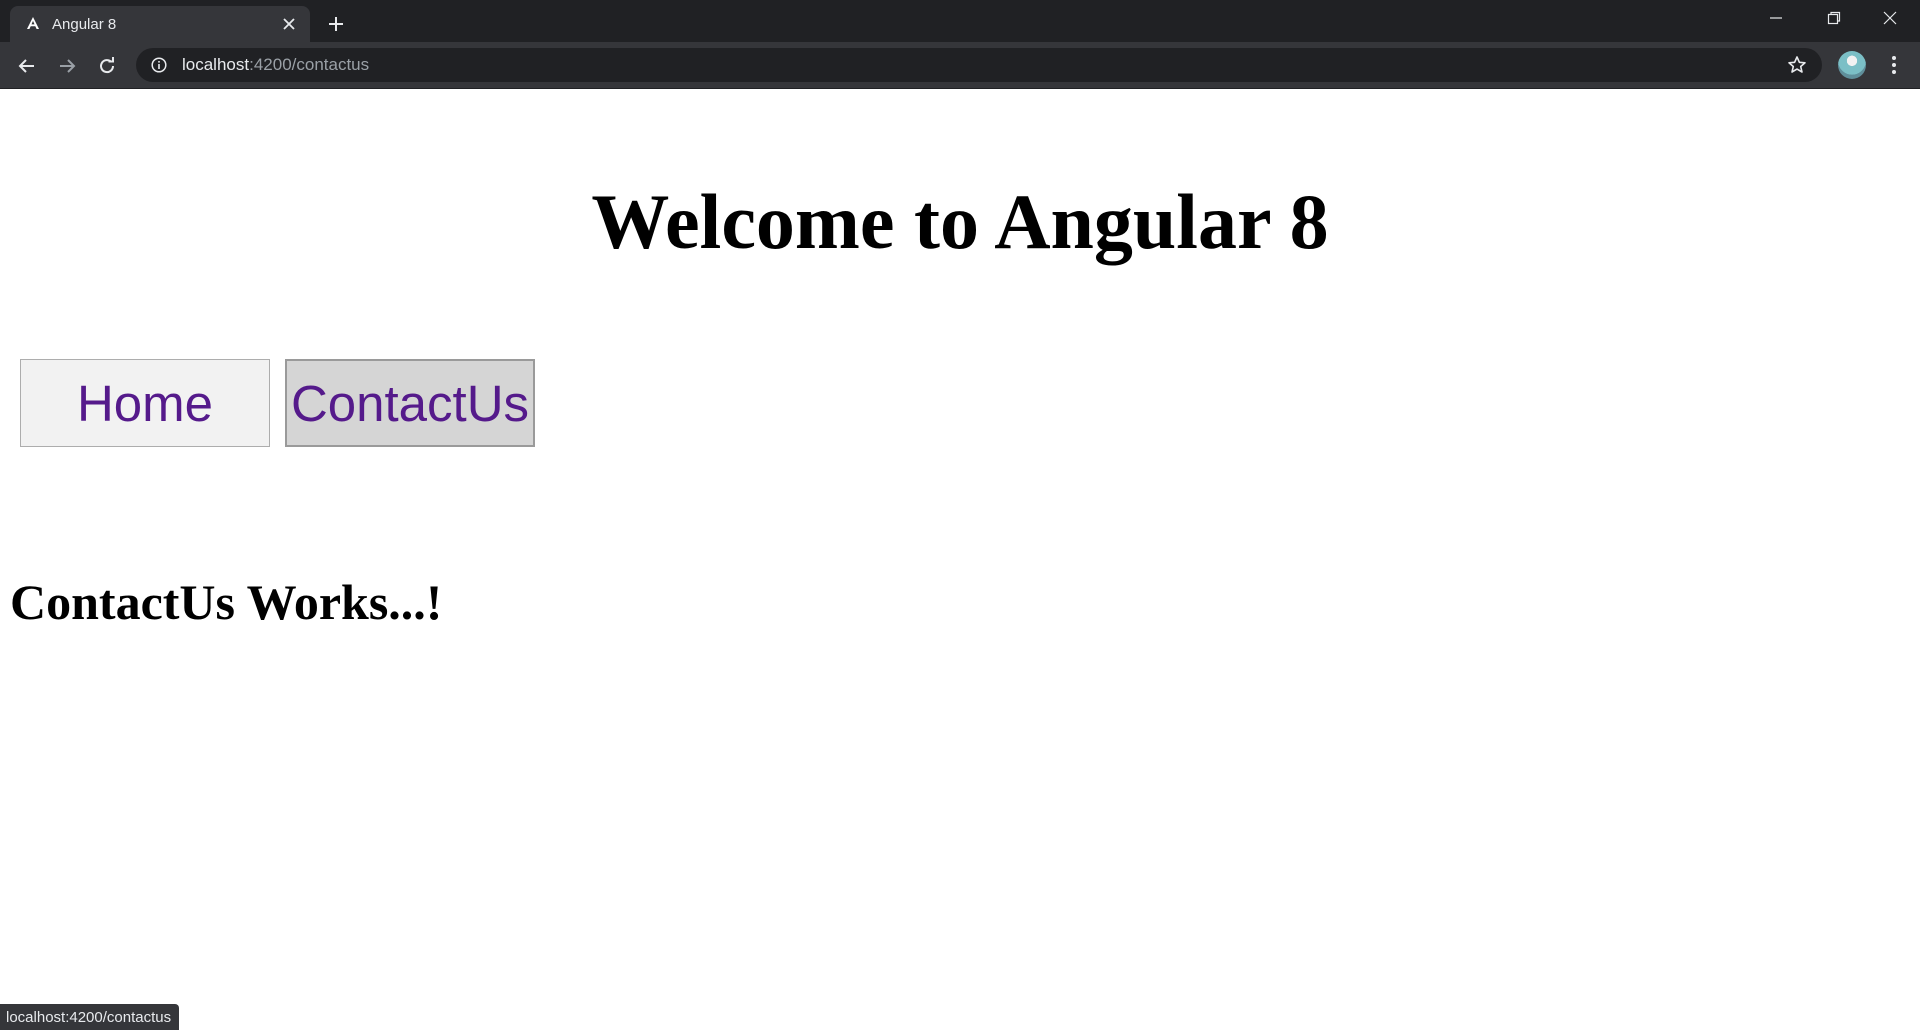 The height and width of the screenshot is (1030, 1920). Describe the element at coordinates (1797, 65) in the screenshot. I see `bookmark-star-icon` at that location.